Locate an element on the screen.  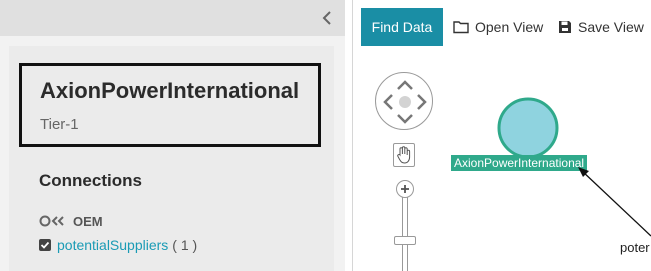
pan-control is located at coordinates (404, 101).